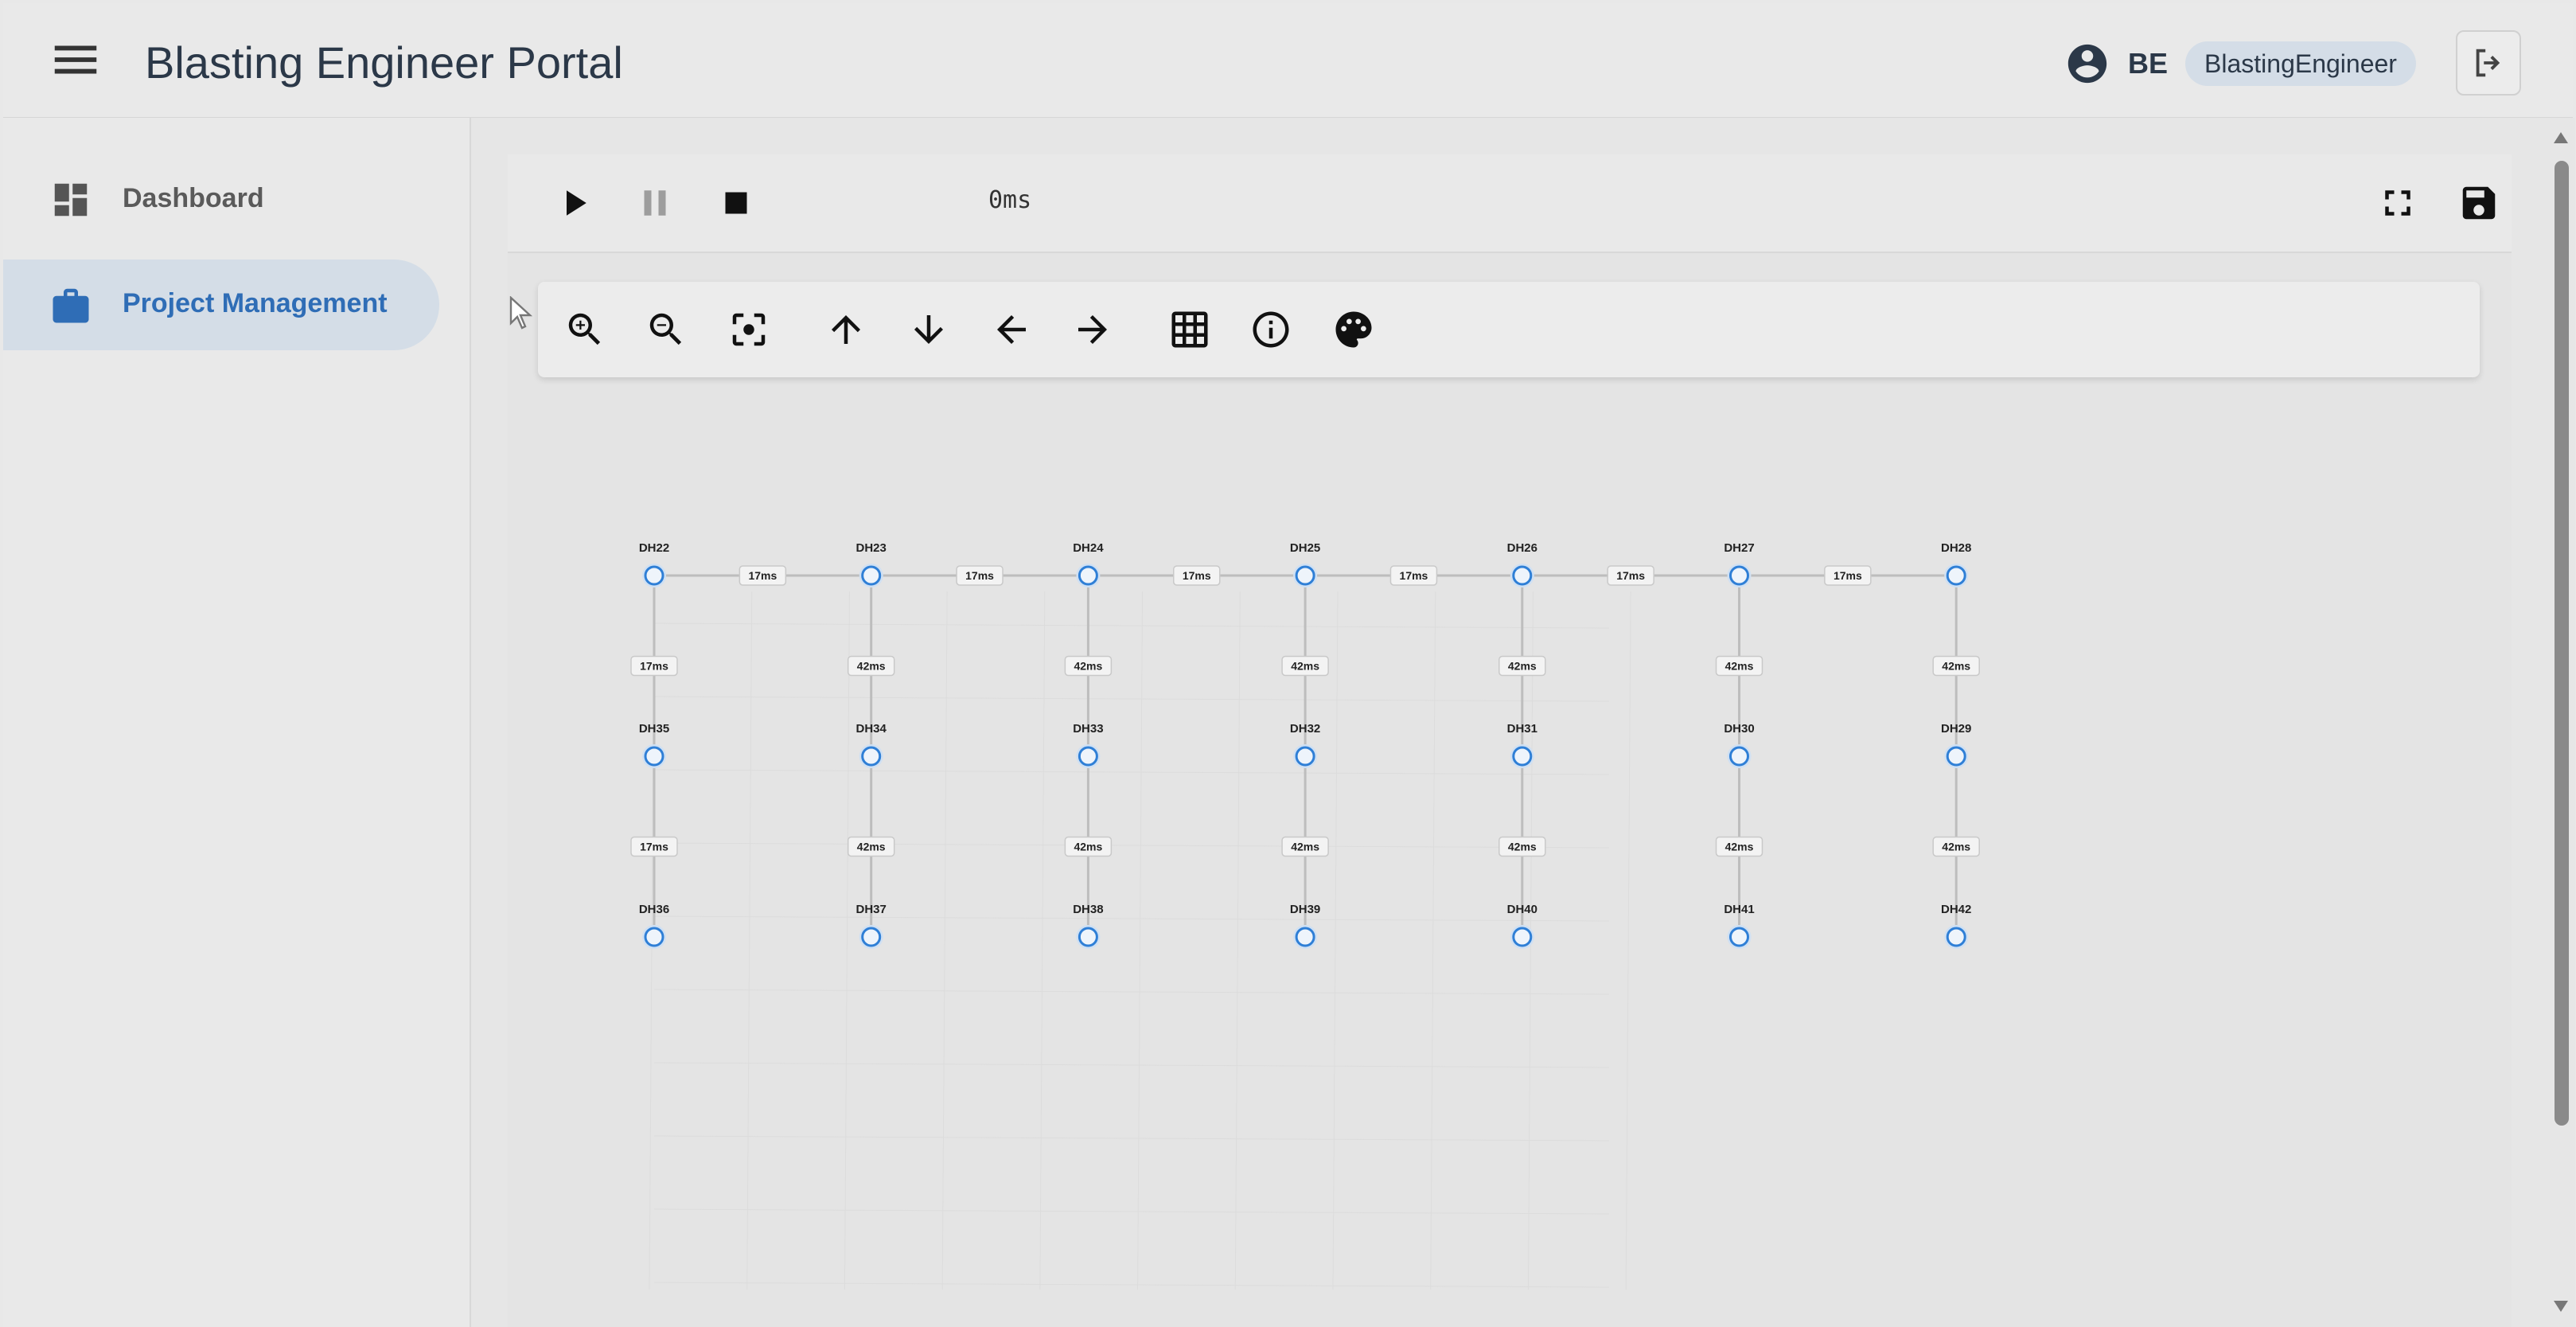 Image resolution: width=2576 pixels, height=1327 pixels. I want to click on role-badge: BlastingEngineer, so click(2300, 63).